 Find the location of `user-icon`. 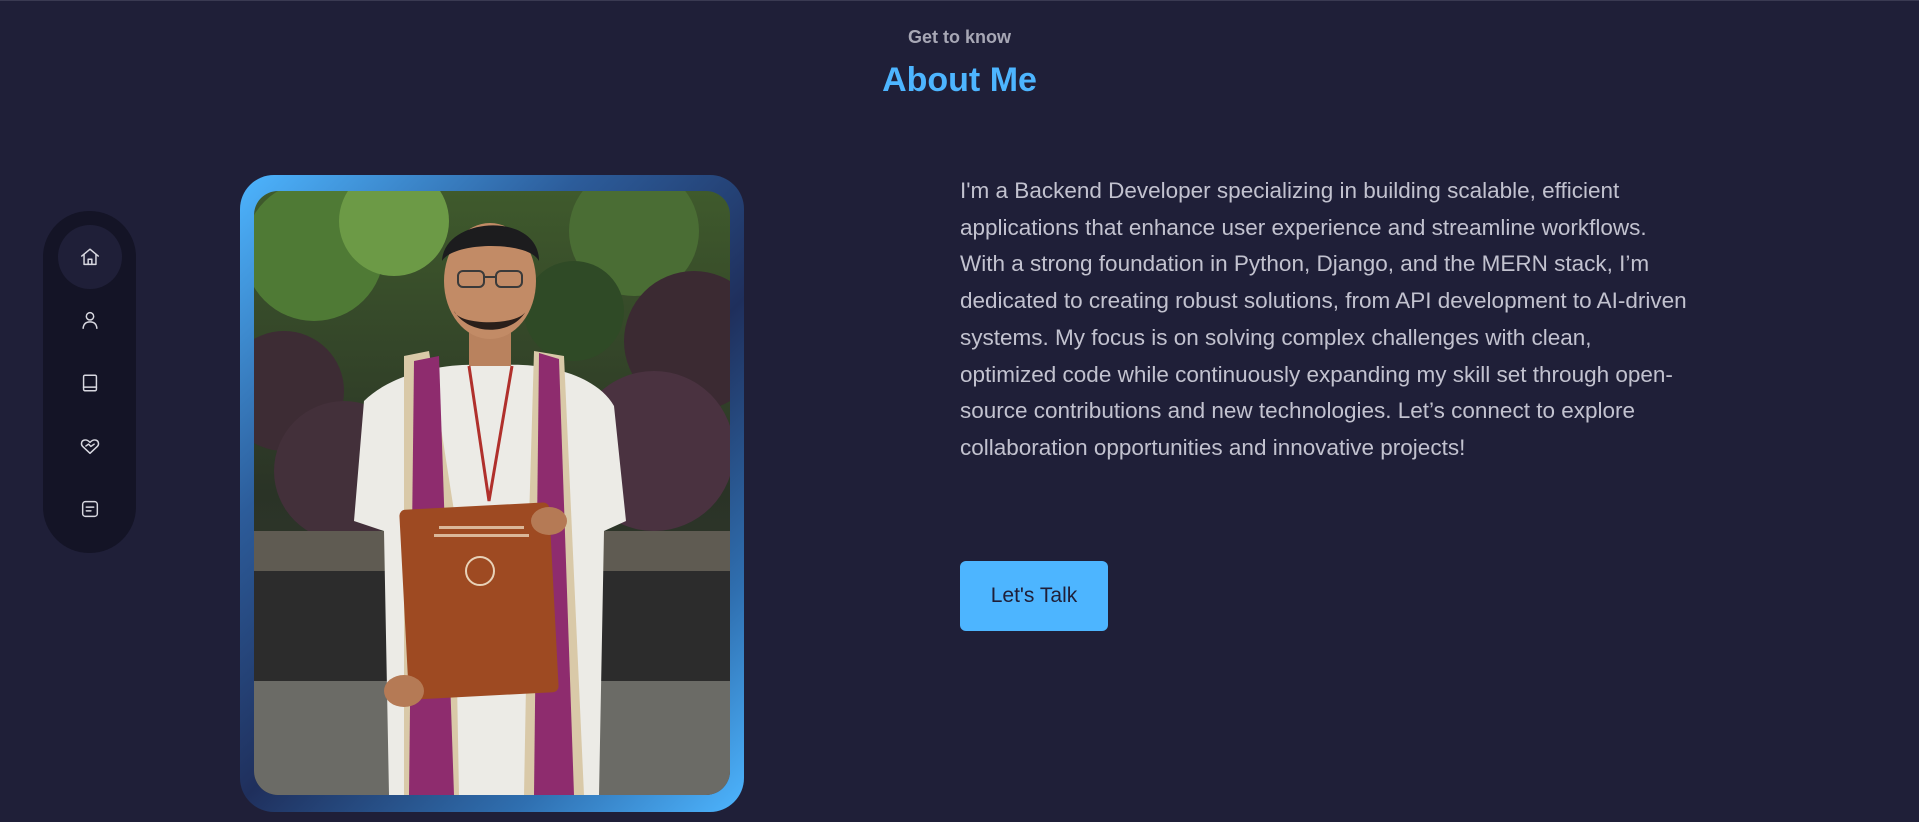

user-icon is located at coordinates (89, 320).